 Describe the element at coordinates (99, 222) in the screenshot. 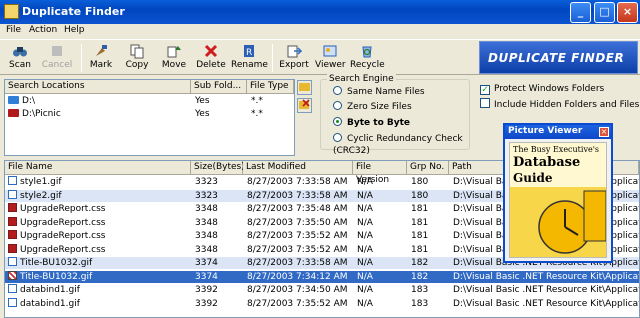

I see `cell-name: UpgradeReport.css` at that location.